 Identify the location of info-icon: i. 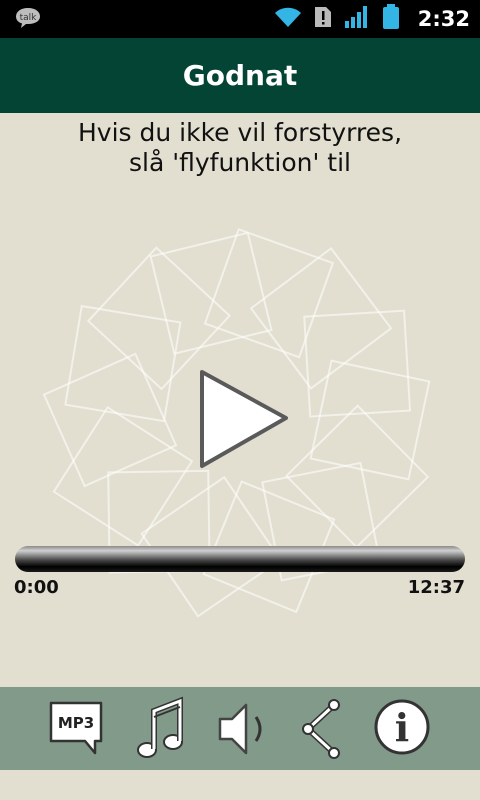
(402, 727).